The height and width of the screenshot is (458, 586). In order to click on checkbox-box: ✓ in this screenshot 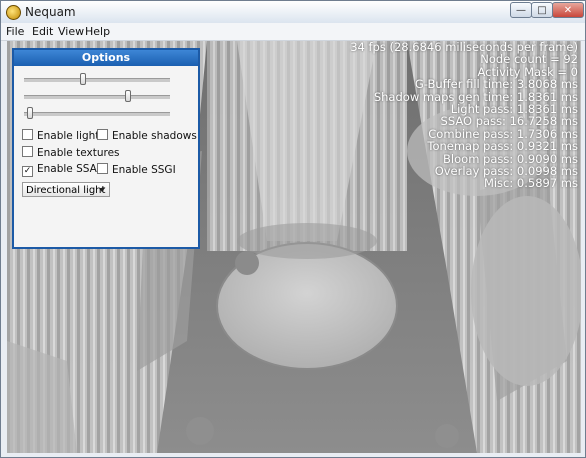, I will do `click(27, 171)`.